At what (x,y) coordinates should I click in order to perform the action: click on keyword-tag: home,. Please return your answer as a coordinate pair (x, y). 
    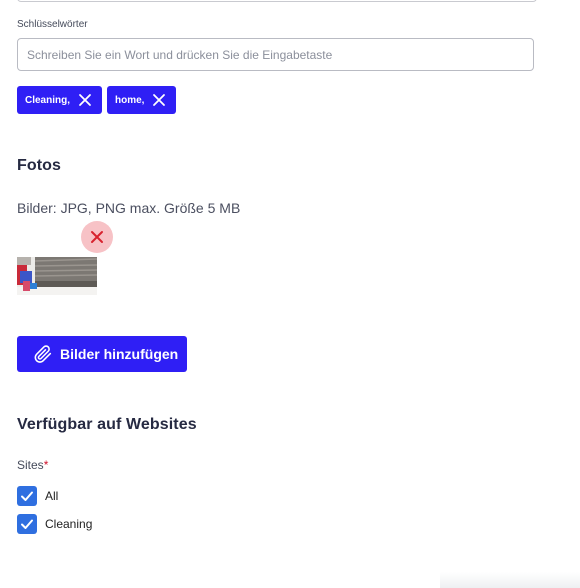
    Looking at the image, I should click on (142, 100).